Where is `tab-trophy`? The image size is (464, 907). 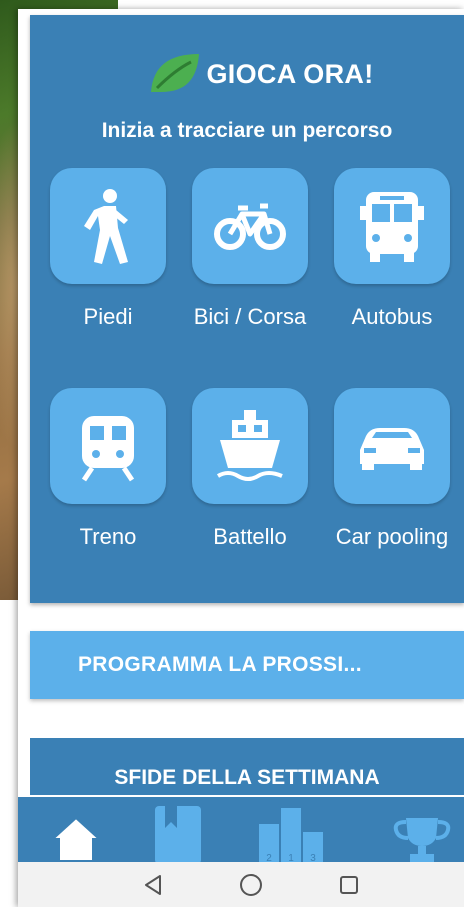
tab-trophy is located at coordinates (422, 830).